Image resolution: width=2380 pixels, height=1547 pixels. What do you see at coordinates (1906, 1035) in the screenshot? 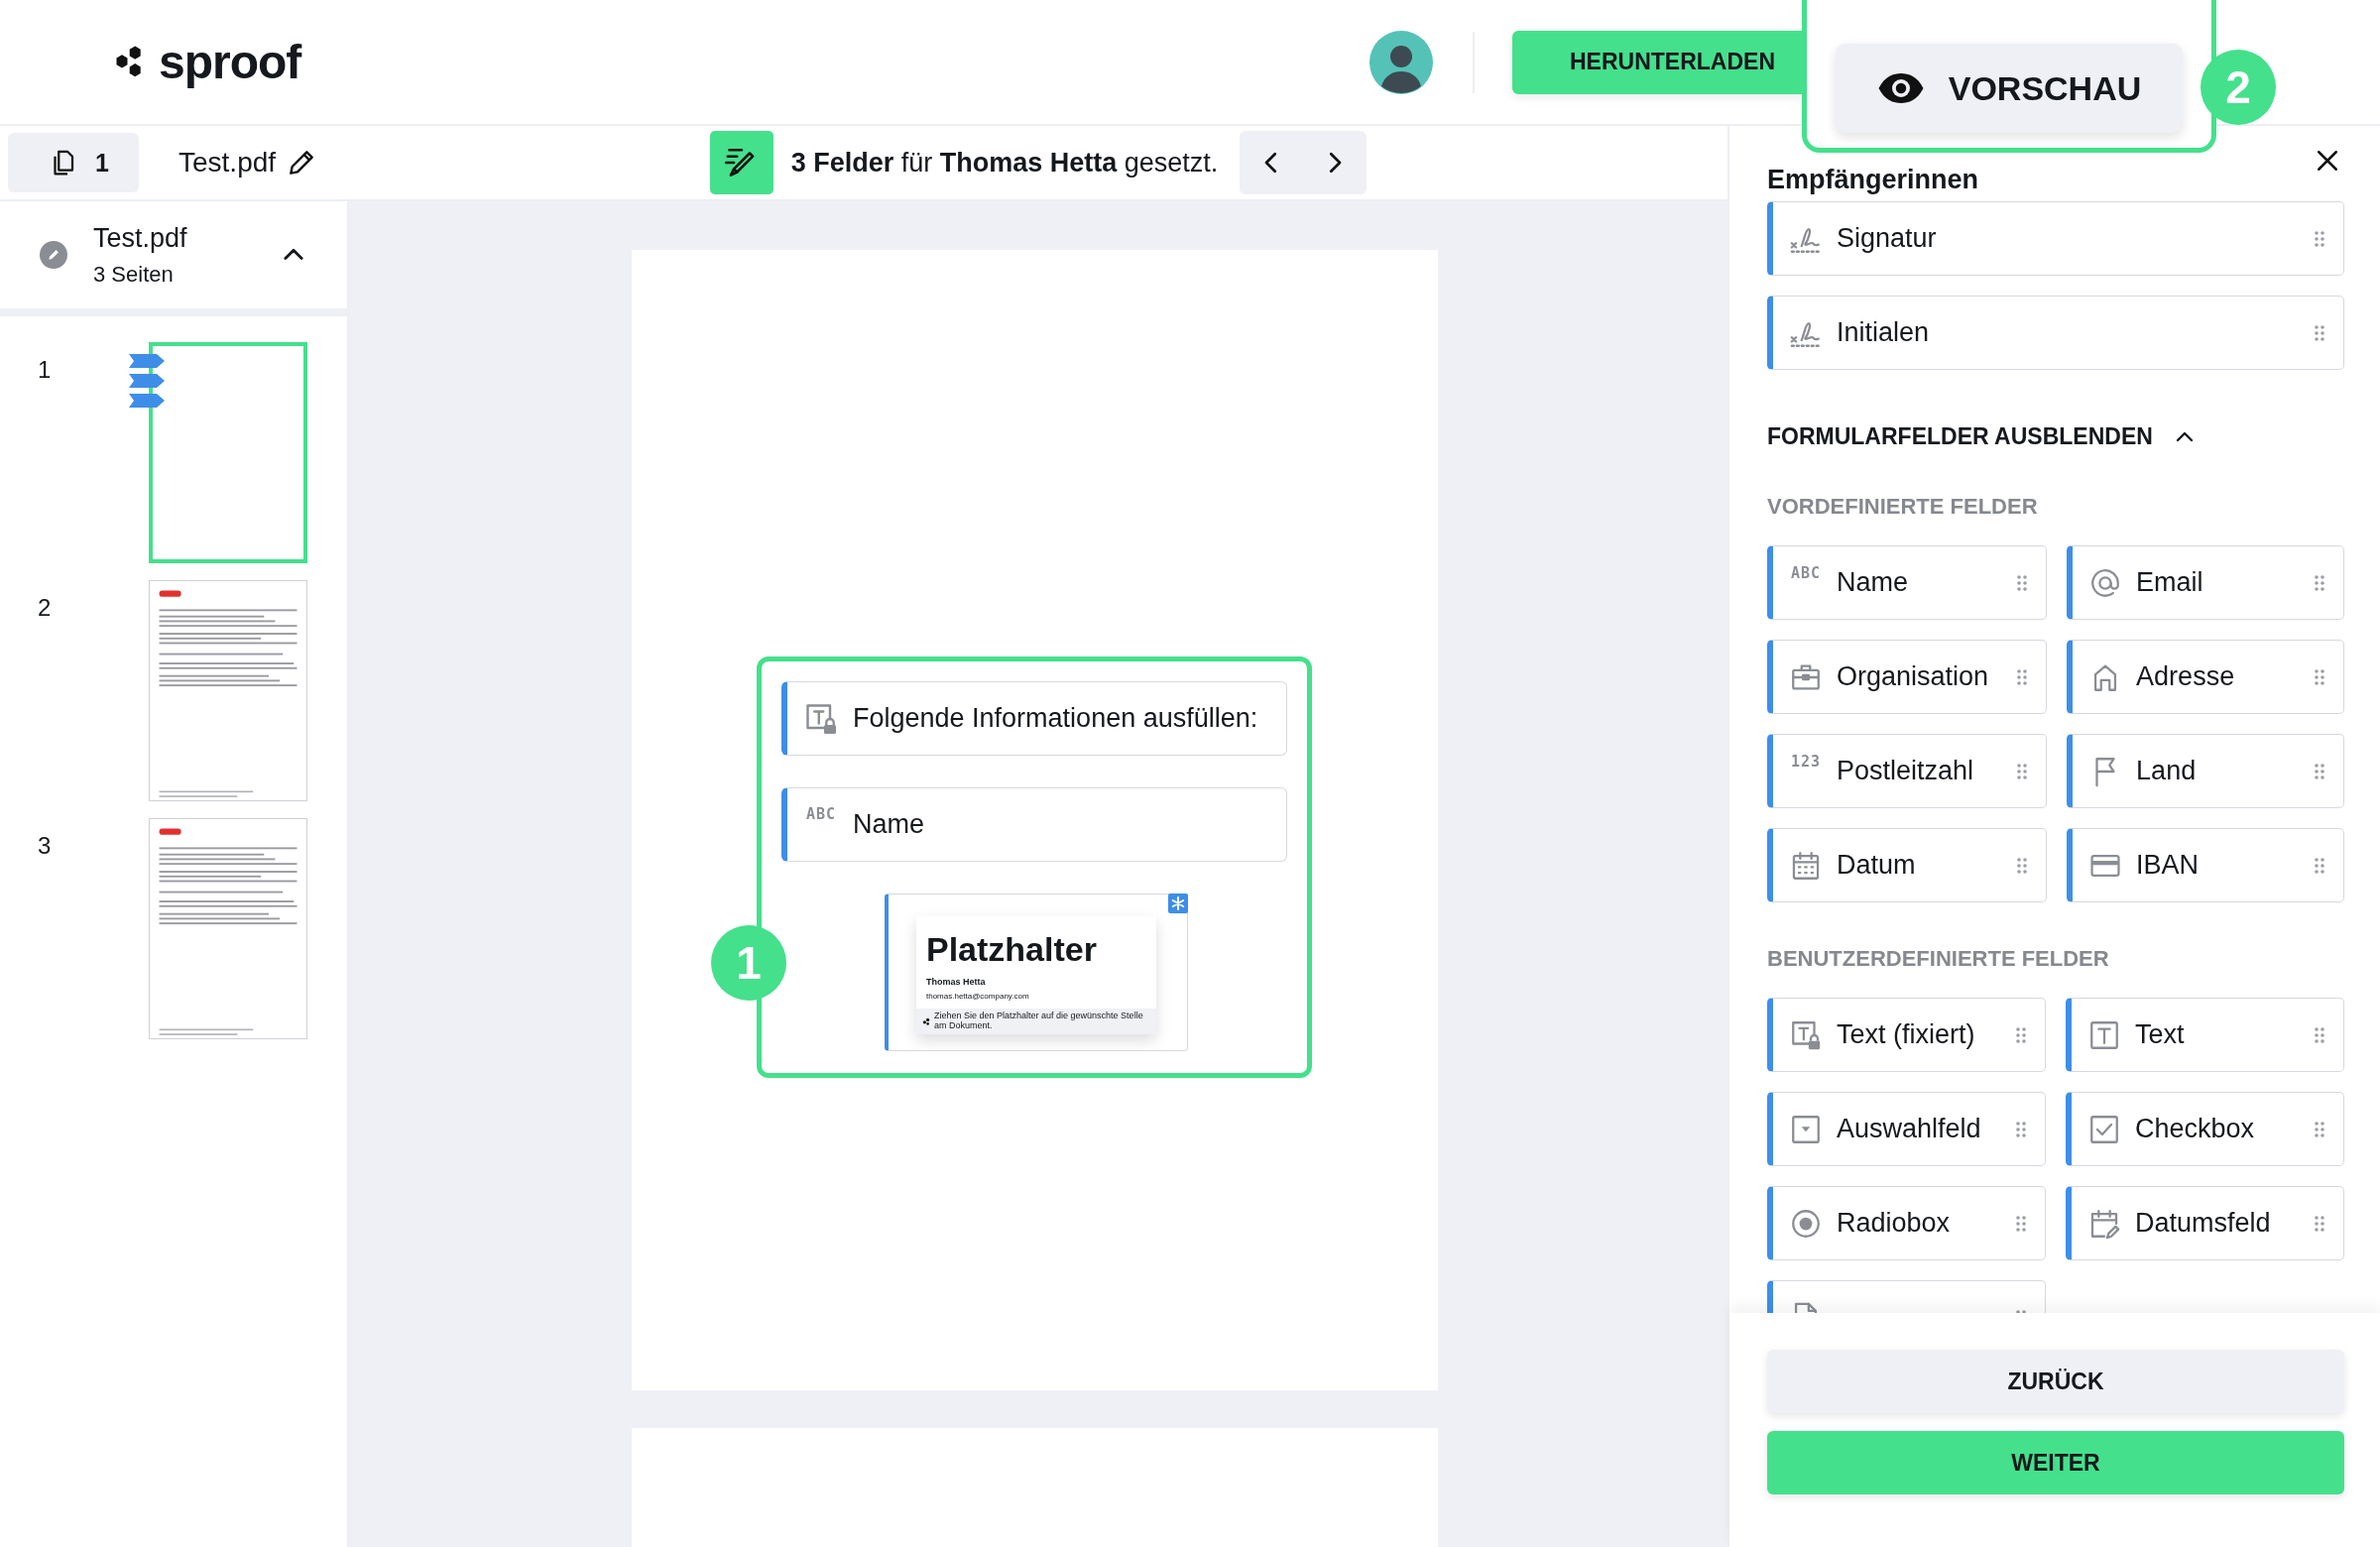
I see `field-item: Text (fixiert)` at bounding box center [1906, 1035].